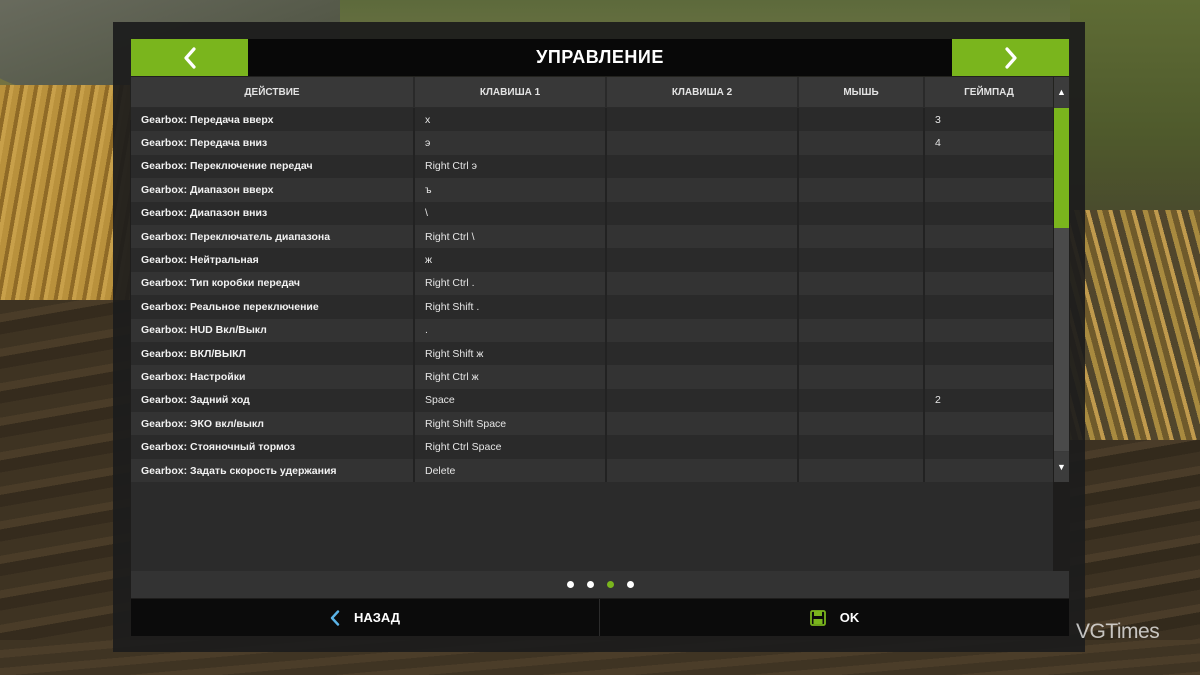 The width and height of the screenshot is (1200, 675). What do you see at coordinates (511, 377) in the screenshot?
I see `key1-binding-cell: Right Ctrl ж` at bounding box center [511, 377].